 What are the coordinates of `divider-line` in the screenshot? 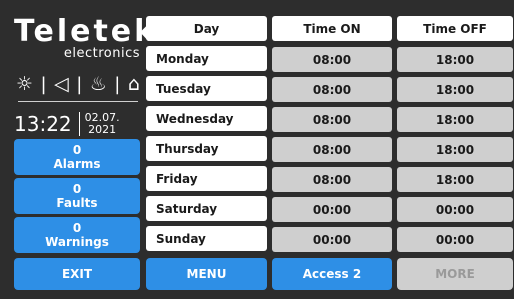 It's located at (78, 101).